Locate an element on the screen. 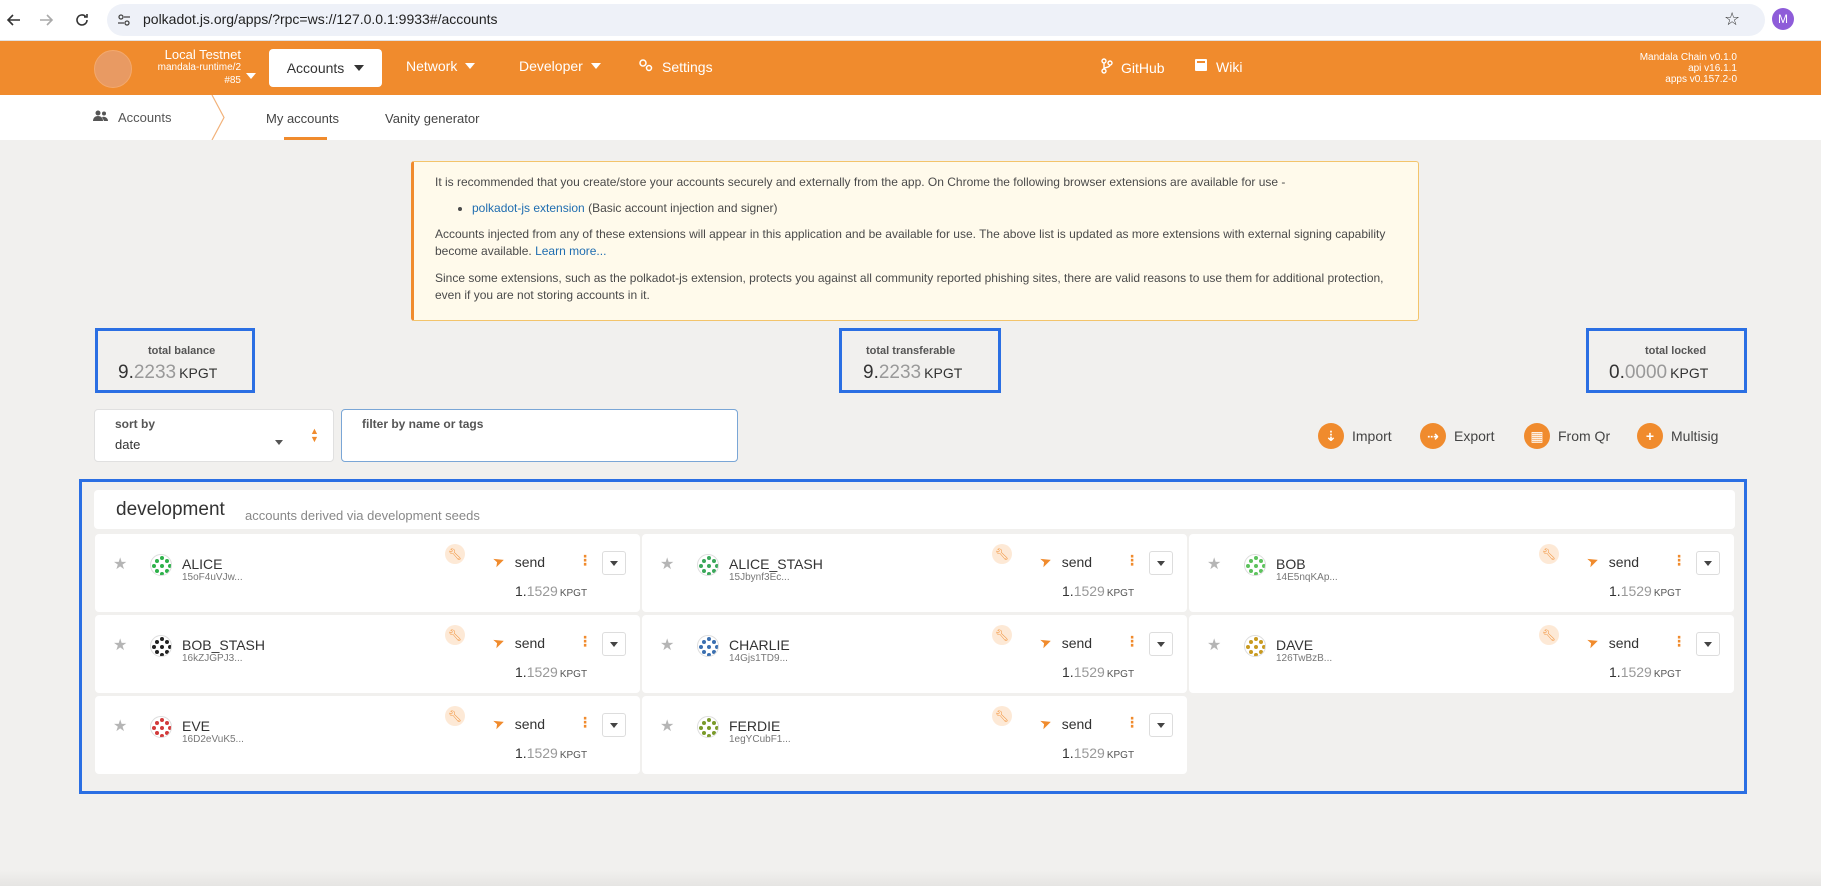  chain-logo is located at coordinates (113, 69).